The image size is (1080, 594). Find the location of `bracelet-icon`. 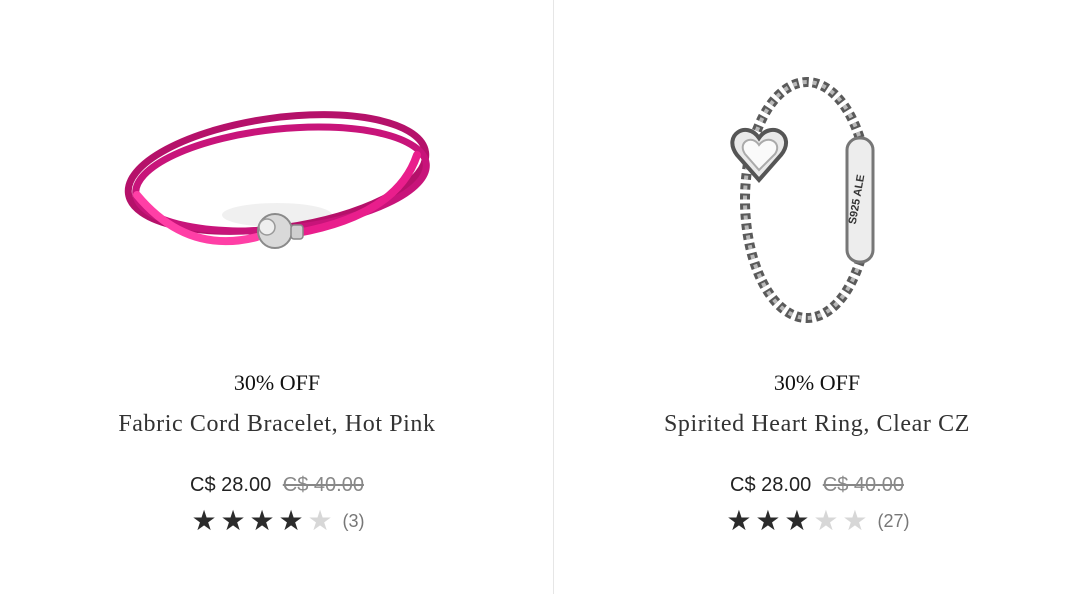

bracelet-icon is located at coordinates (277, 180).